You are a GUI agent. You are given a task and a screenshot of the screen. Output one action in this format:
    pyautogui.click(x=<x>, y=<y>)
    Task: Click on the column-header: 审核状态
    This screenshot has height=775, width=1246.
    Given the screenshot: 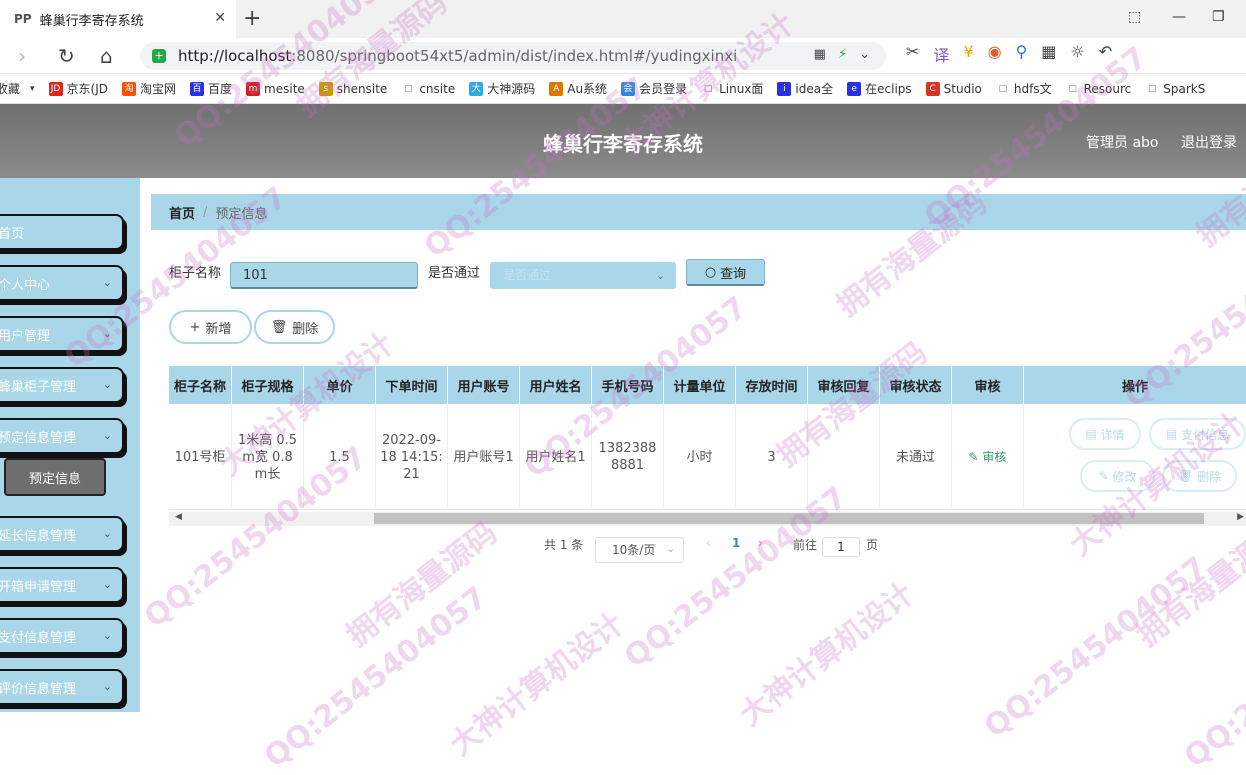 What is the action you would take?
    pyautogui.click(x=916, y=385)
    